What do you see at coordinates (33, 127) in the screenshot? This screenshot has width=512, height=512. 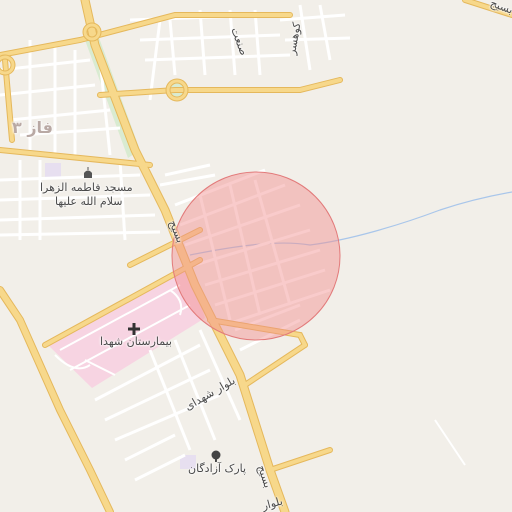 I see `district-label: فاز ۳` at bounding box center [33, 127].